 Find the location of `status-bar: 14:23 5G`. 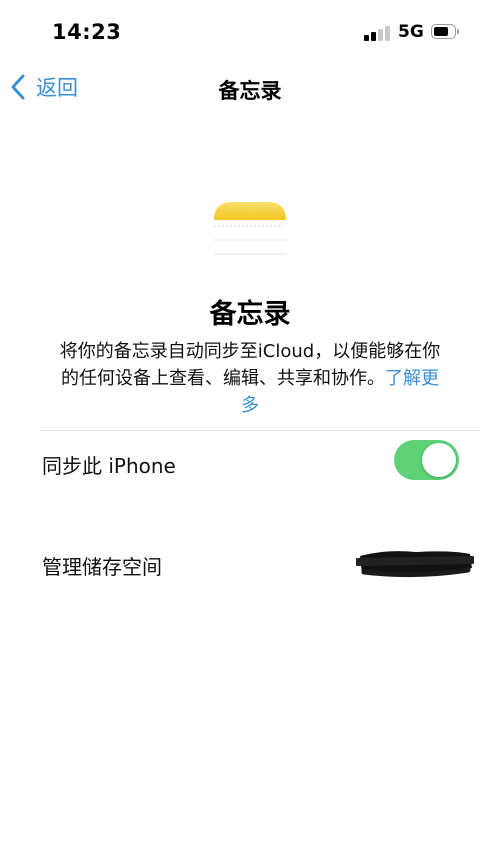

status-bar: 14:23 5G is located at coordinates (250, 32).